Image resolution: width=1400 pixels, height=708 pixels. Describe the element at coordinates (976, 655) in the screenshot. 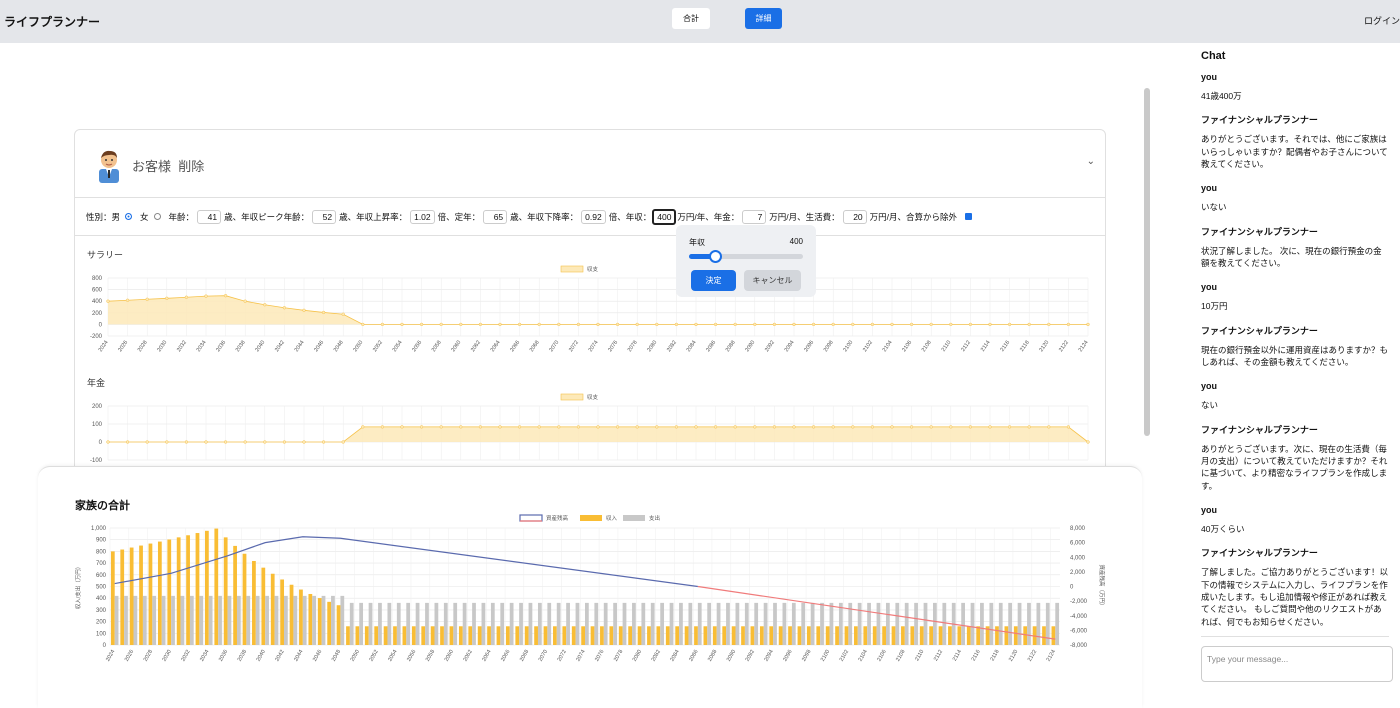

I see `x-tick-label: 2116` at that location.